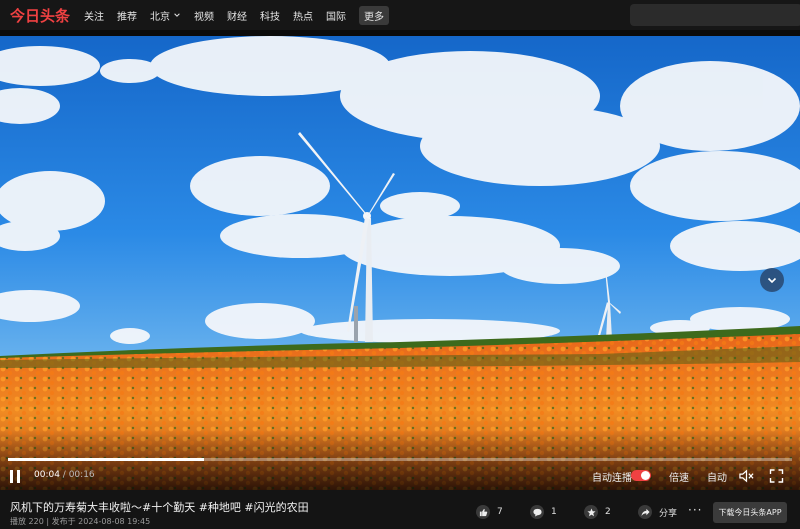  I want to click on publish-time: 发布于 2024-08-08 19:45, so click(101, 521).